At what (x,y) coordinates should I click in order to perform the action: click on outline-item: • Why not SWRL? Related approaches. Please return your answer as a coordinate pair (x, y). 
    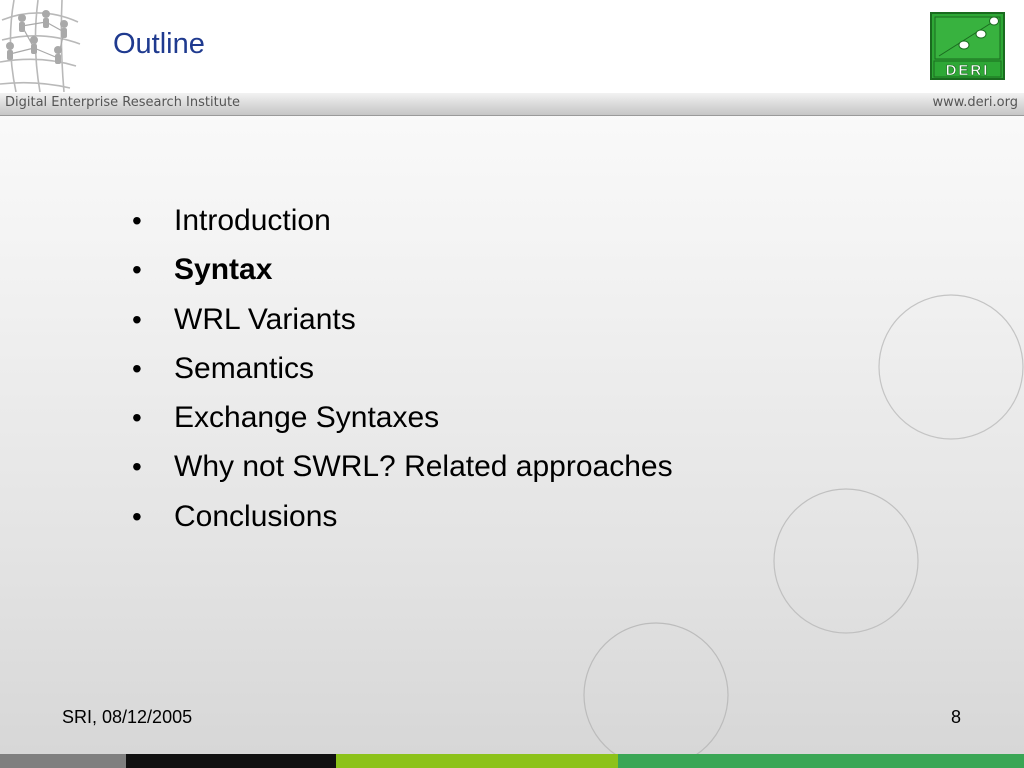
    Looking at the image, I should click on (402, 474).